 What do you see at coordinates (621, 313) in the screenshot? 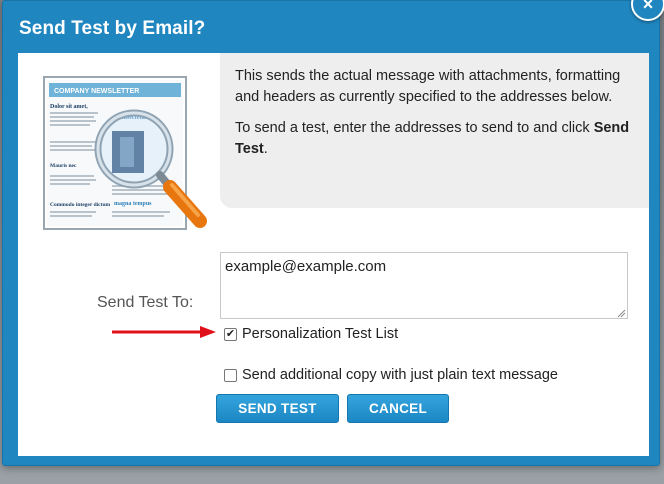
I see `resize-grip-icon` at bounding box center [621, 313].